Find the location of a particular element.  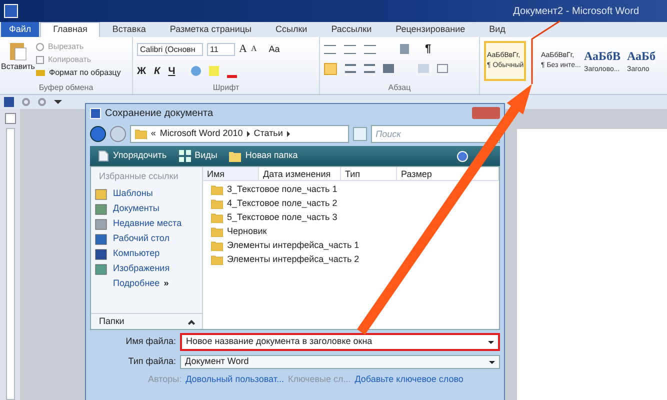

address-bar: « Microsoft Word 2010 Статьи is located at coordinates (239, 134).